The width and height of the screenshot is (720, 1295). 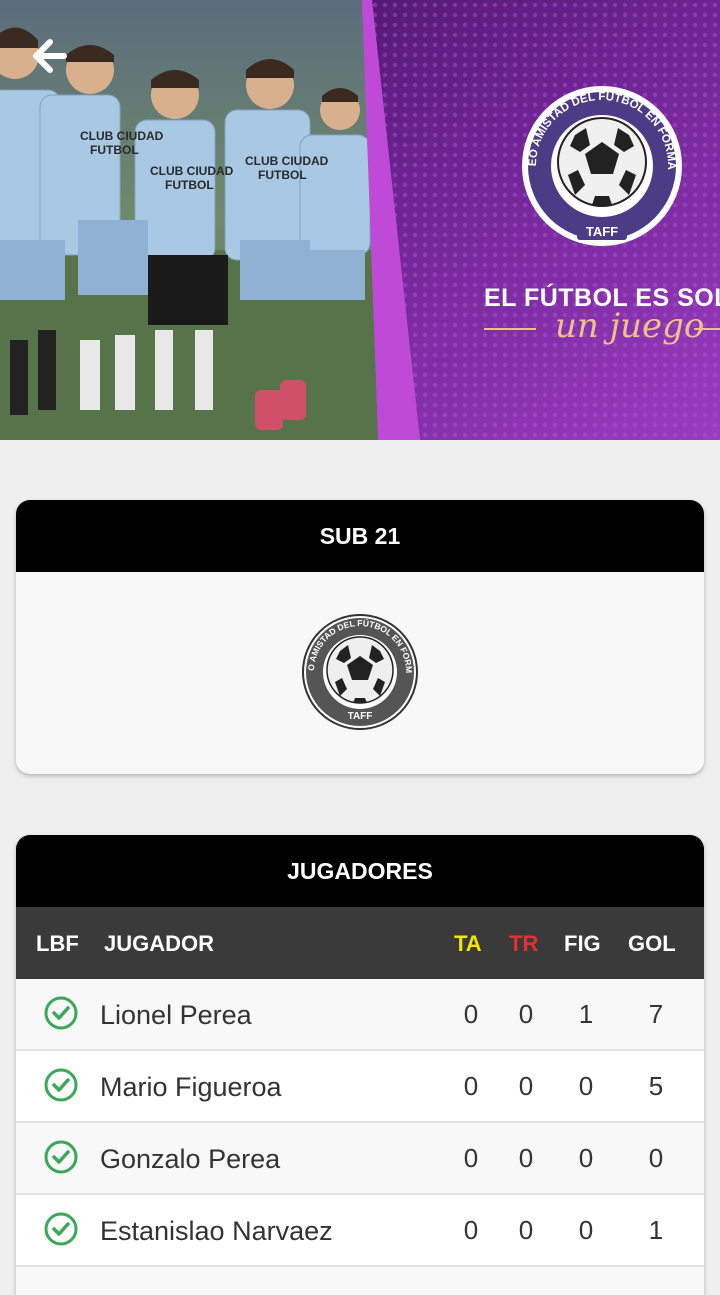 I want to click on col-player: JUGADOR, so click(x=159, y=943).